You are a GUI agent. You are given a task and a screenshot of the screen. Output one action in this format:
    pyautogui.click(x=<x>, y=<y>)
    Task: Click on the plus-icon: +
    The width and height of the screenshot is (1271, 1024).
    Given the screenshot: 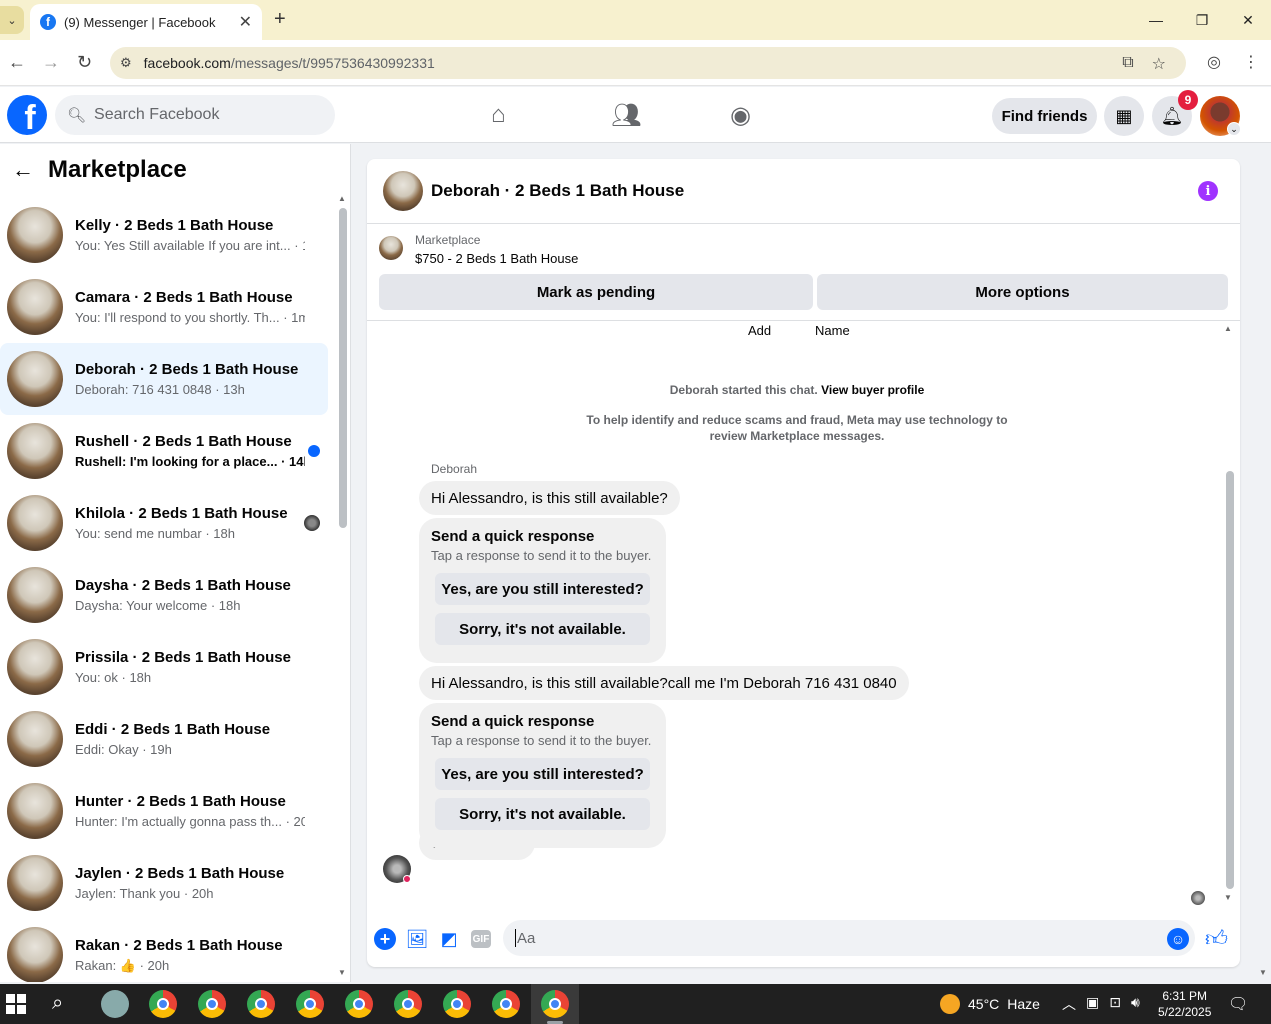 What is the action you would take?
    pyautogui.click(x=385, y=939)
    